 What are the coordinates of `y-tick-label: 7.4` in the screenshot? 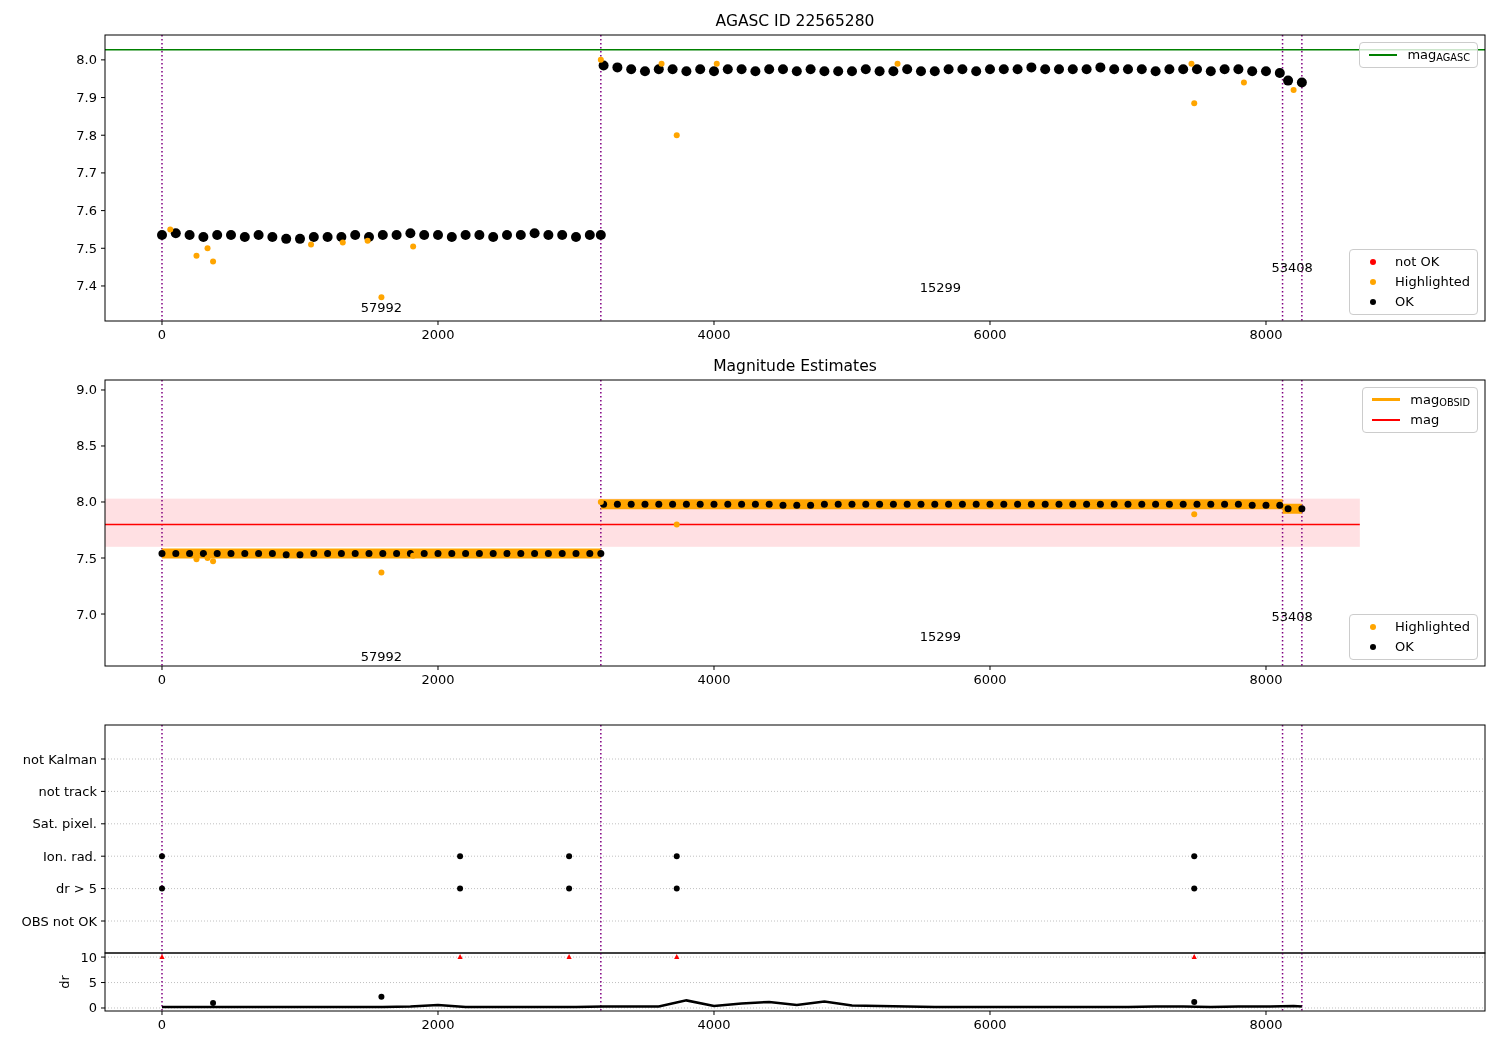 It's located at (86, 286).